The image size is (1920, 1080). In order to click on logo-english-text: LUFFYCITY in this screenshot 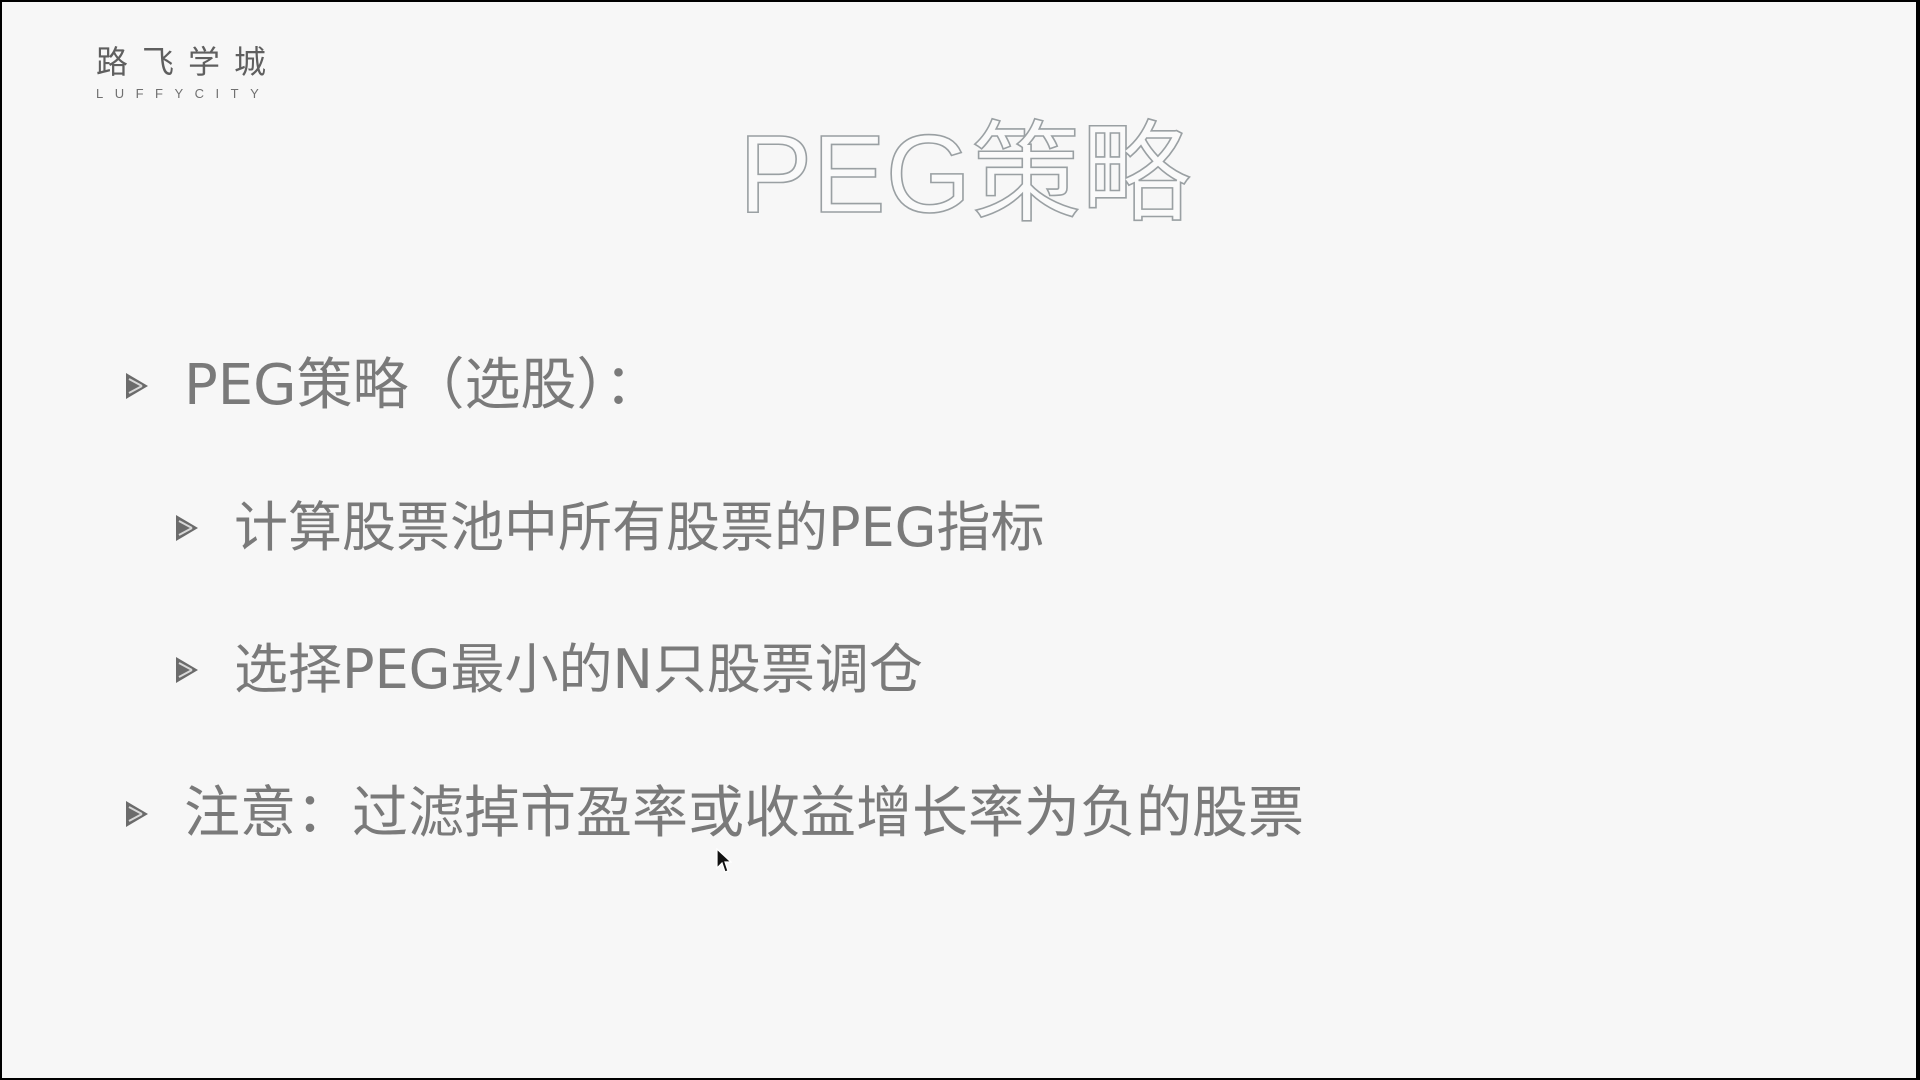, I will do `click(183, 93)`.